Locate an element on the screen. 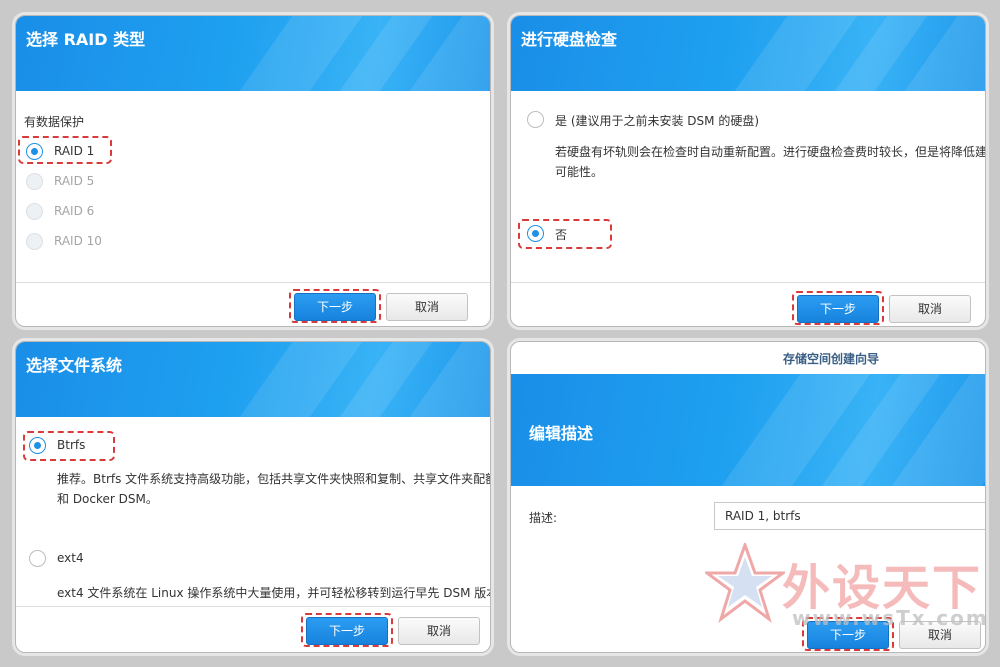  btrfs-description: 和 Docker DSM。 is located at coordinates (107, 499).